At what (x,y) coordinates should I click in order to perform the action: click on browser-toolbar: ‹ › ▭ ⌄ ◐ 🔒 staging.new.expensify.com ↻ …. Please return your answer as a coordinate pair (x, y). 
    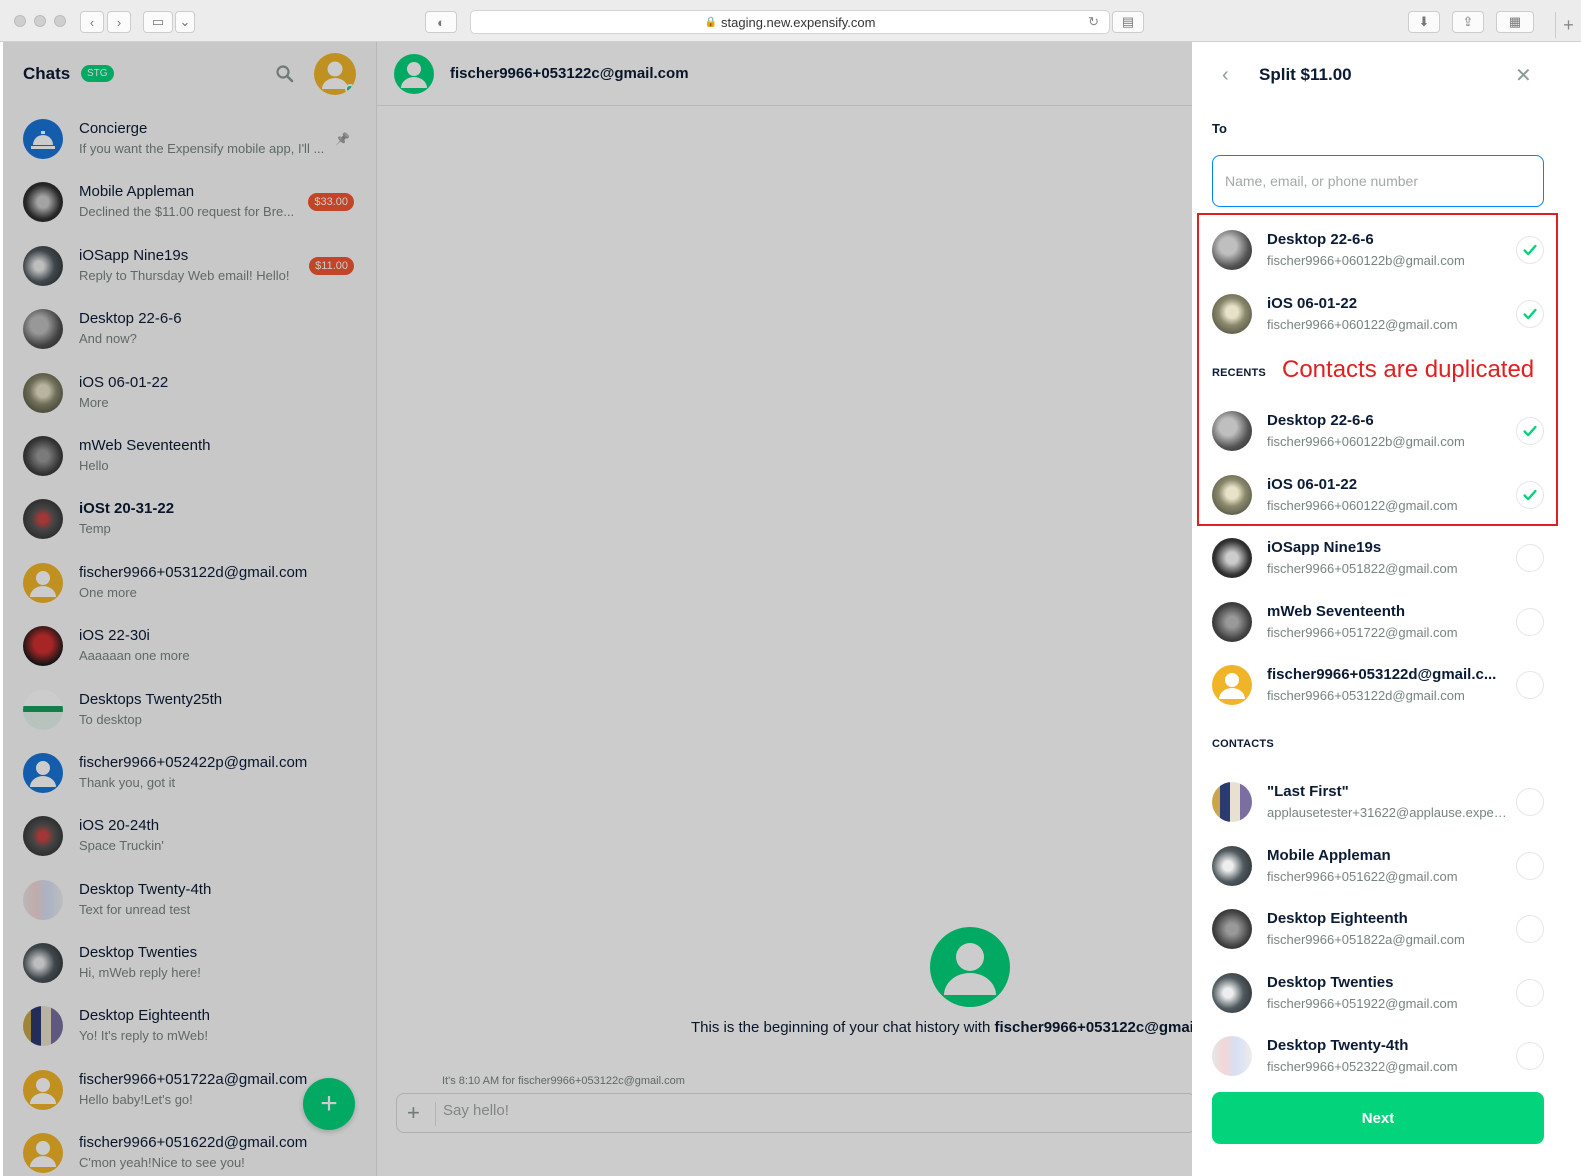
    Looking at the image, I should click on (790, 21).